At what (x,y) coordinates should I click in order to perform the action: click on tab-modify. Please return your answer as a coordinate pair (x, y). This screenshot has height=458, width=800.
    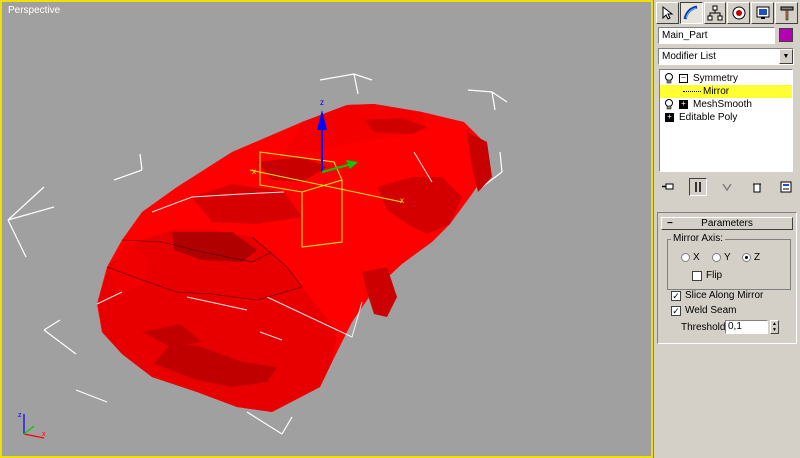
    Looking at the image, I should click on (691, 13).